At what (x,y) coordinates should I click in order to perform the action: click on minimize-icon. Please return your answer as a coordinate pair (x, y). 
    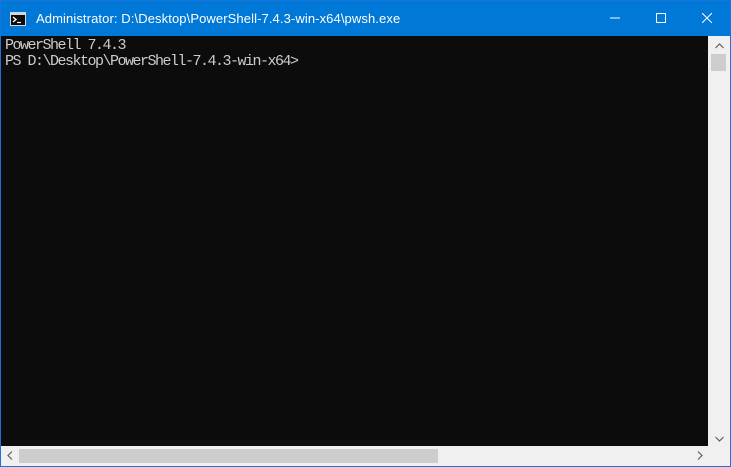
    Looking at the image, I should click on (615, 18).